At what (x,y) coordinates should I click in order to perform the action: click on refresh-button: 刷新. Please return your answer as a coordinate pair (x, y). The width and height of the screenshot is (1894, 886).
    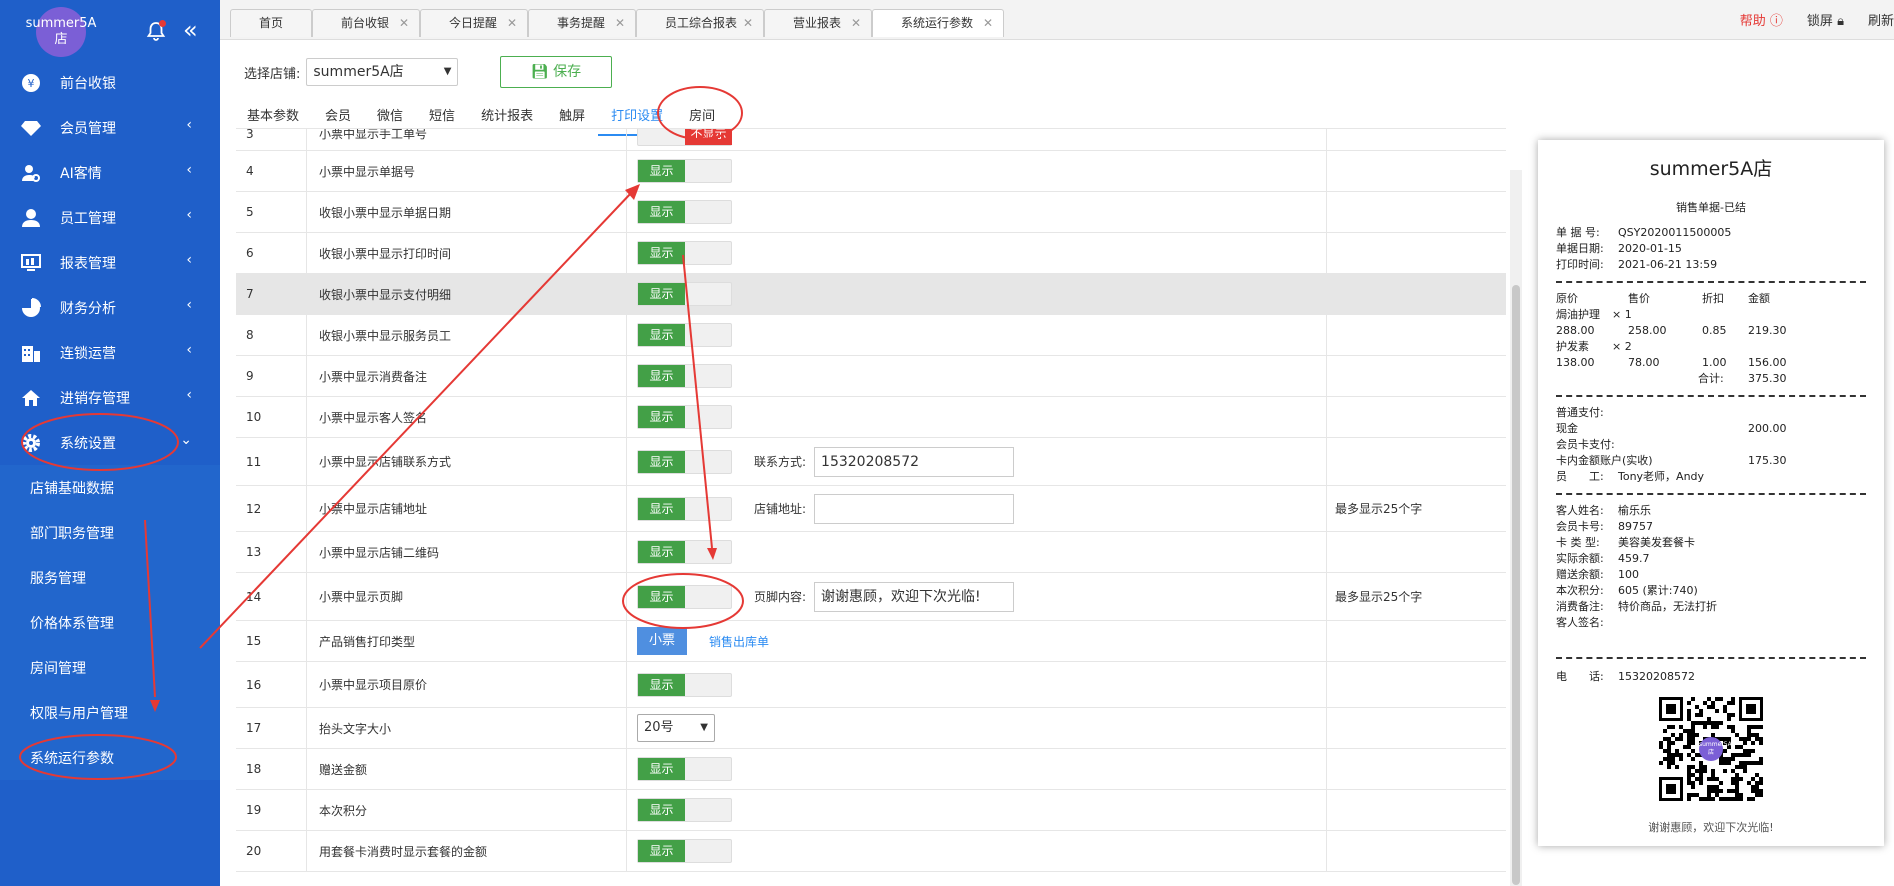
    Looking at the image, I should click on (1881, 19).